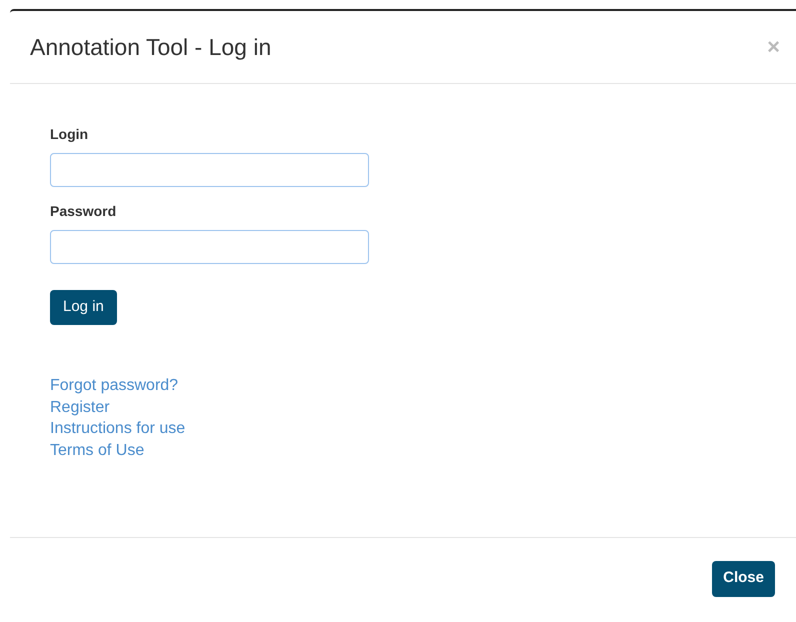  What do you see at coordinates (118, 429) in the screenshot?
I see `link: Instructions for use` at bounding box center [118, 429].